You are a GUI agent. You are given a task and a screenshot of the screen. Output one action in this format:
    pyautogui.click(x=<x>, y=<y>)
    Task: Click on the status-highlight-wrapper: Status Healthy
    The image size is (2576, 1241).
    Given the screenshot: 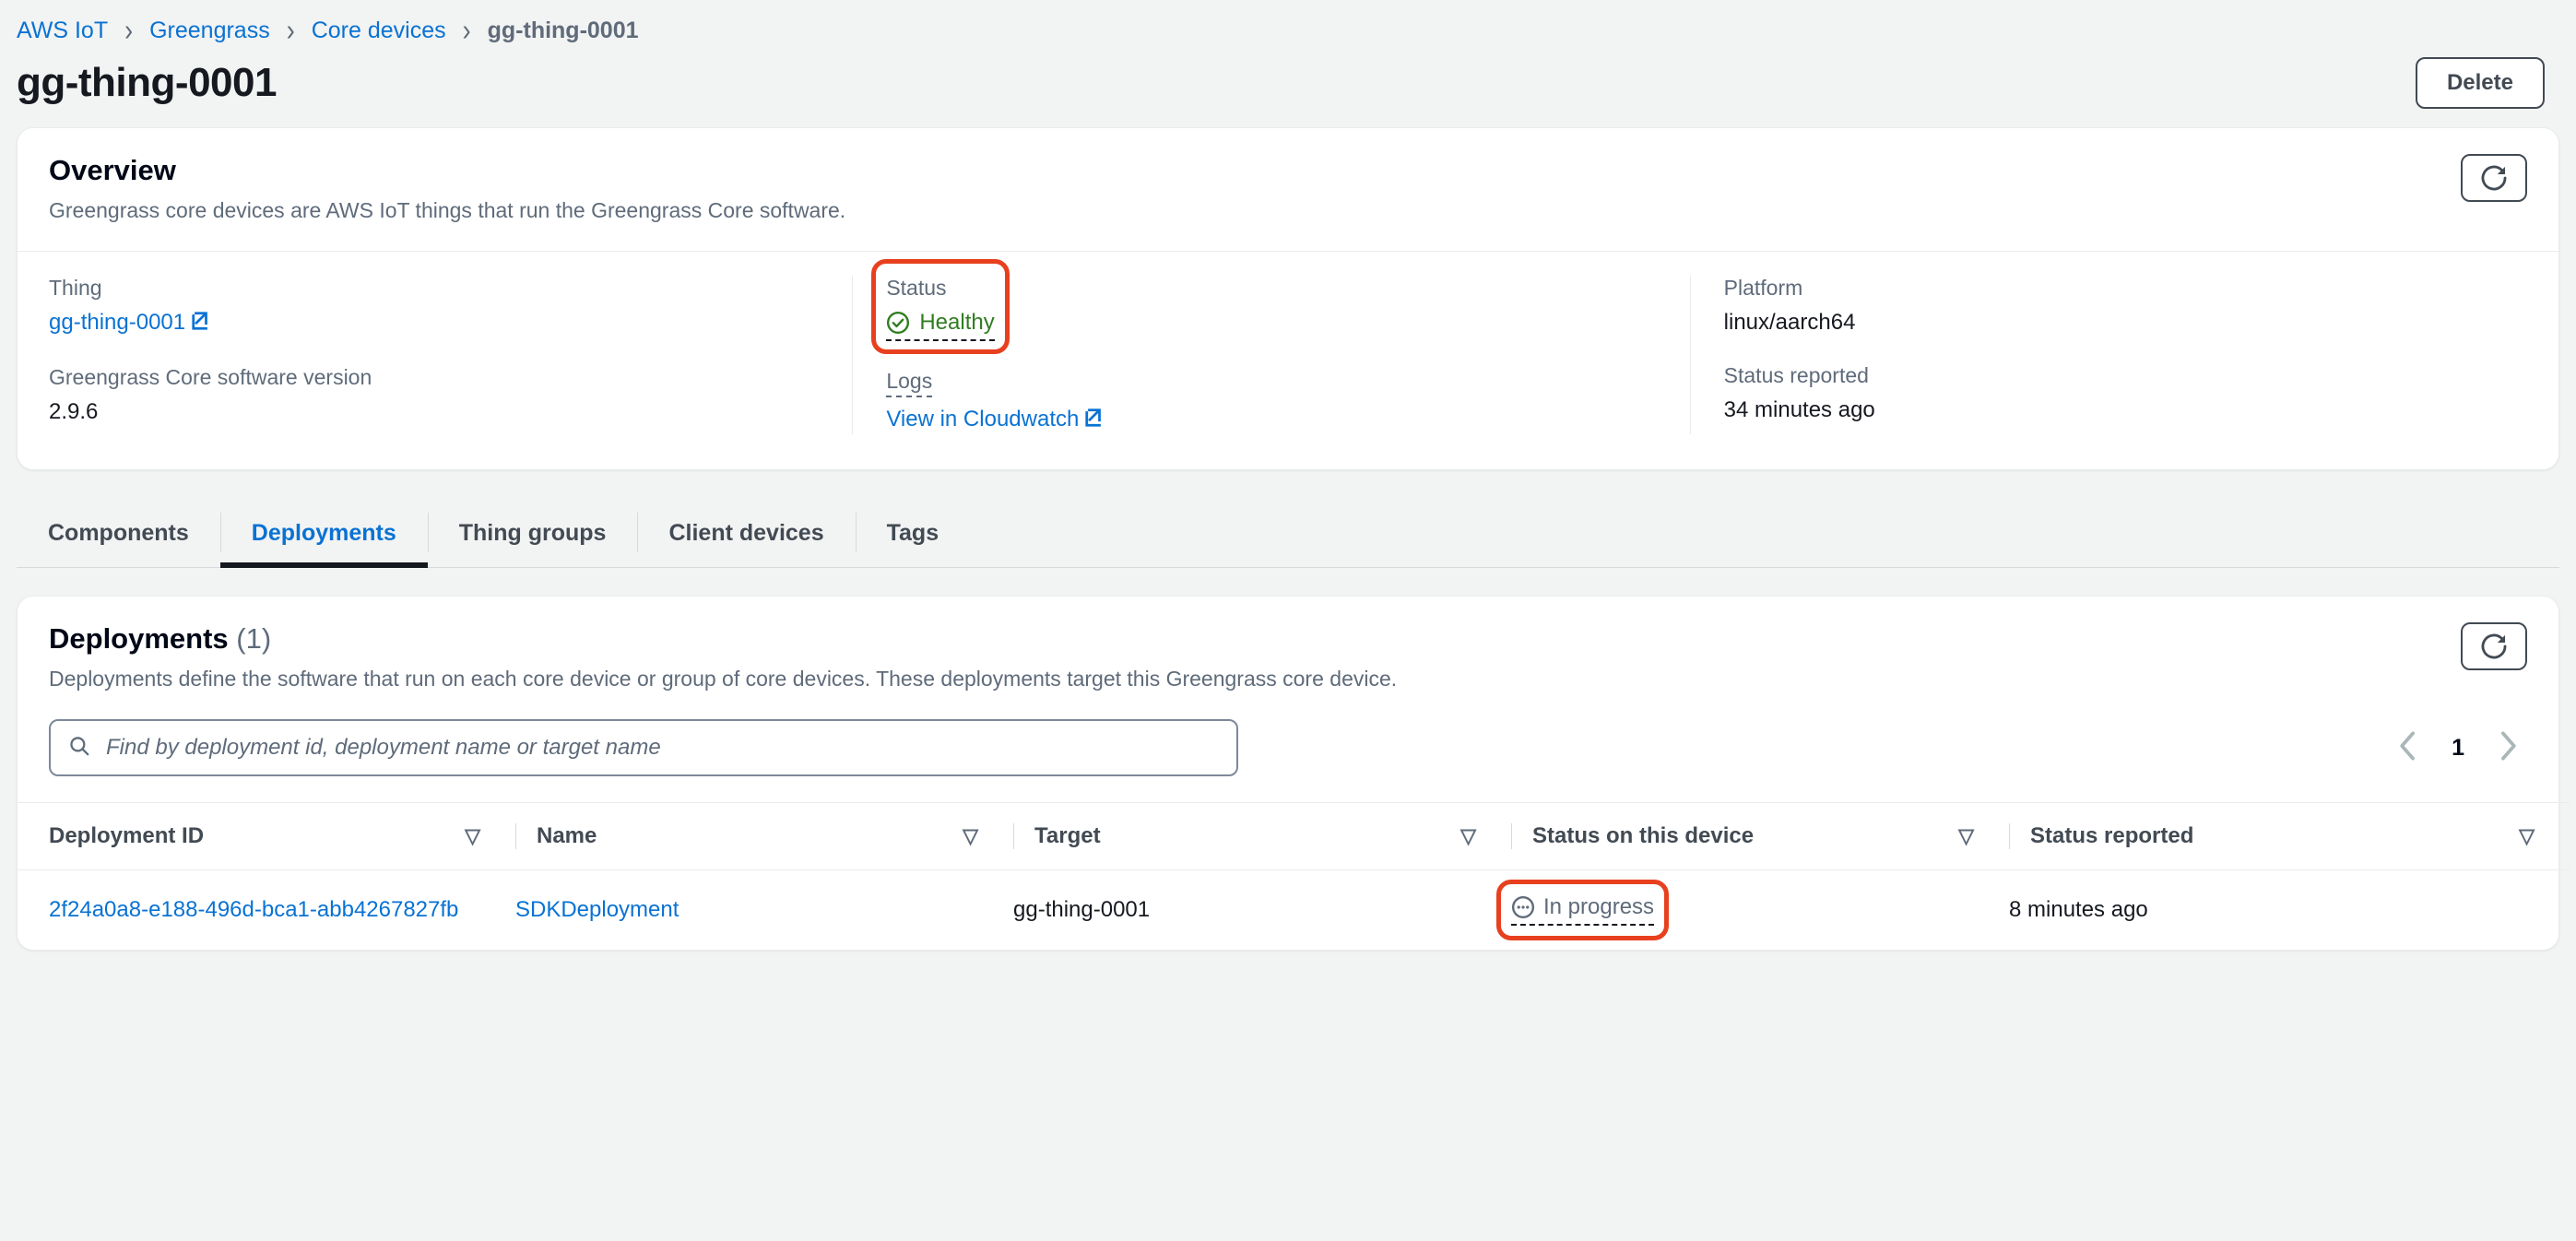 What is the action you would take?
    pyautogui.click(x=940, y=306)
    